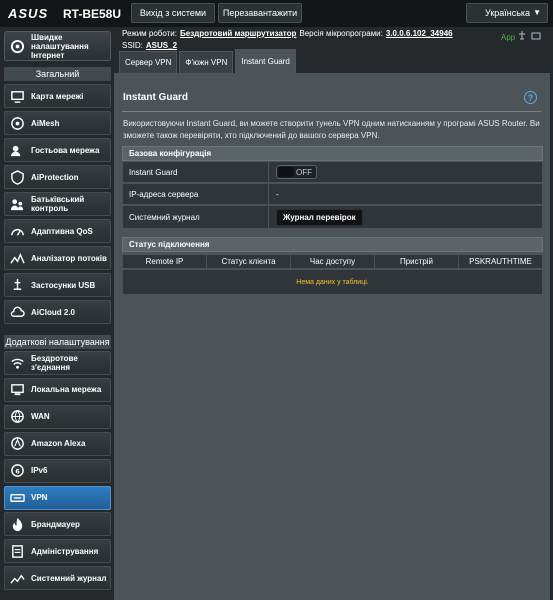  I want to click on sidebar-item-wireless: Бездротове з'єднання, so click(57, 363).